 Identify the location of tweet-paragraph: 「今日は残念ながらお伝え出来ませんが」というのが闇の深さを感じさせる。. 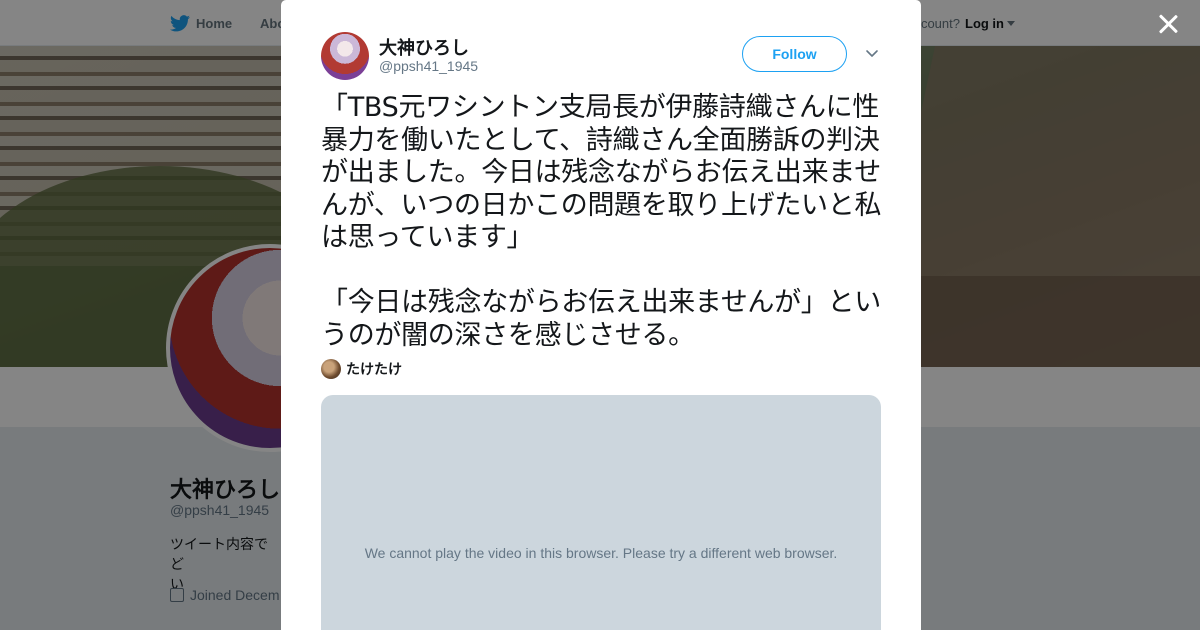
(601, 319).